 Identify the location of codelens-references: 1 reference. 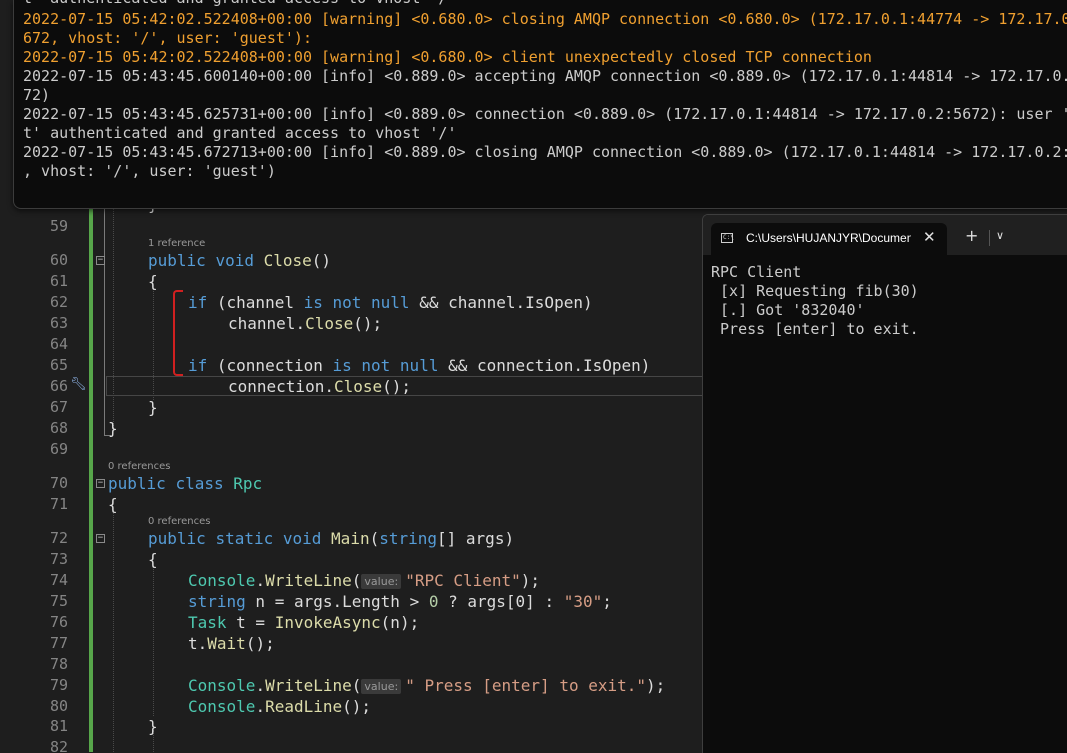
(176, 243).